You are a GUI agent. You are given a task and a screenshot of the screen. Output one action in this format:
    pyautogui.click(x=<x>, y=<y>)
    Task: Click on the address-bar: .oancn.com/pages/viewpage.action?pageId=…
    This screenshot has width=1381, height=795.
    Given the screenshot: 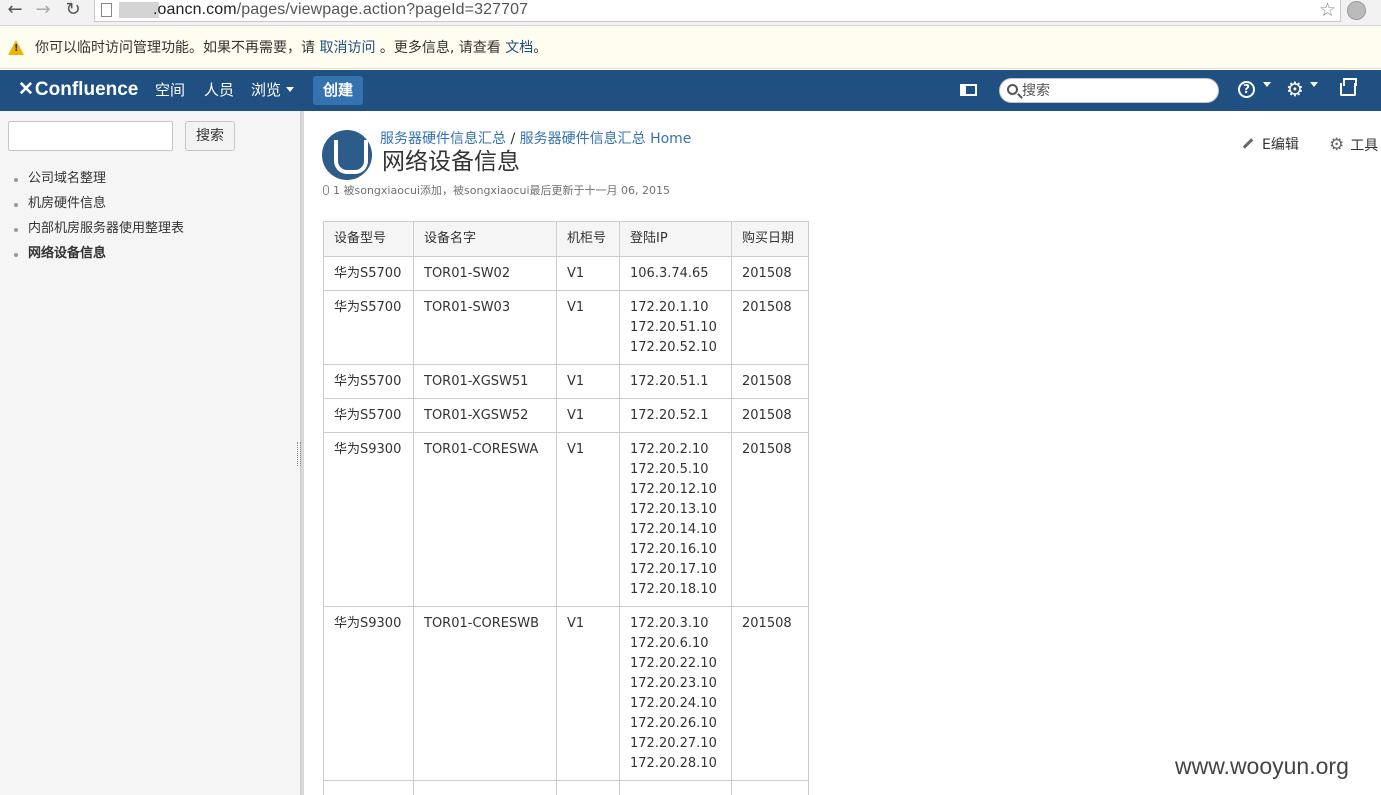 What is the action you would take?
    pyautogui.click(x=717, y=11)
    